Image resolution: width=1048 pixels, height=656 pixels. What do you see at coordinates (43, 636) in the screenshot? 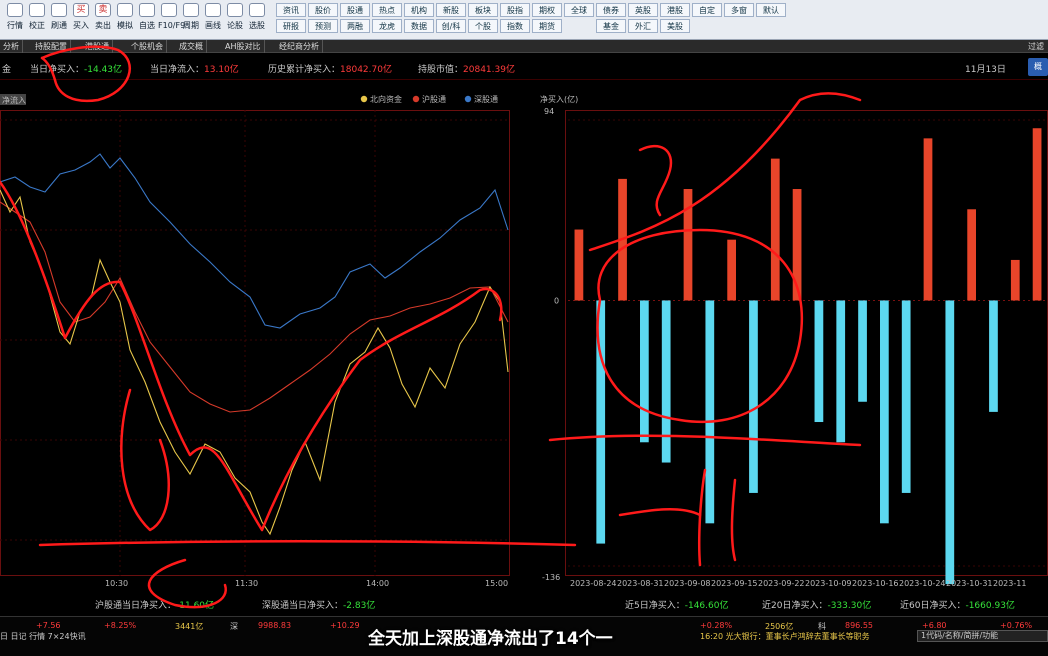
I see `bottom-menu: 日 日记 行情 7×24快讯` at bounding box center [43, 636].